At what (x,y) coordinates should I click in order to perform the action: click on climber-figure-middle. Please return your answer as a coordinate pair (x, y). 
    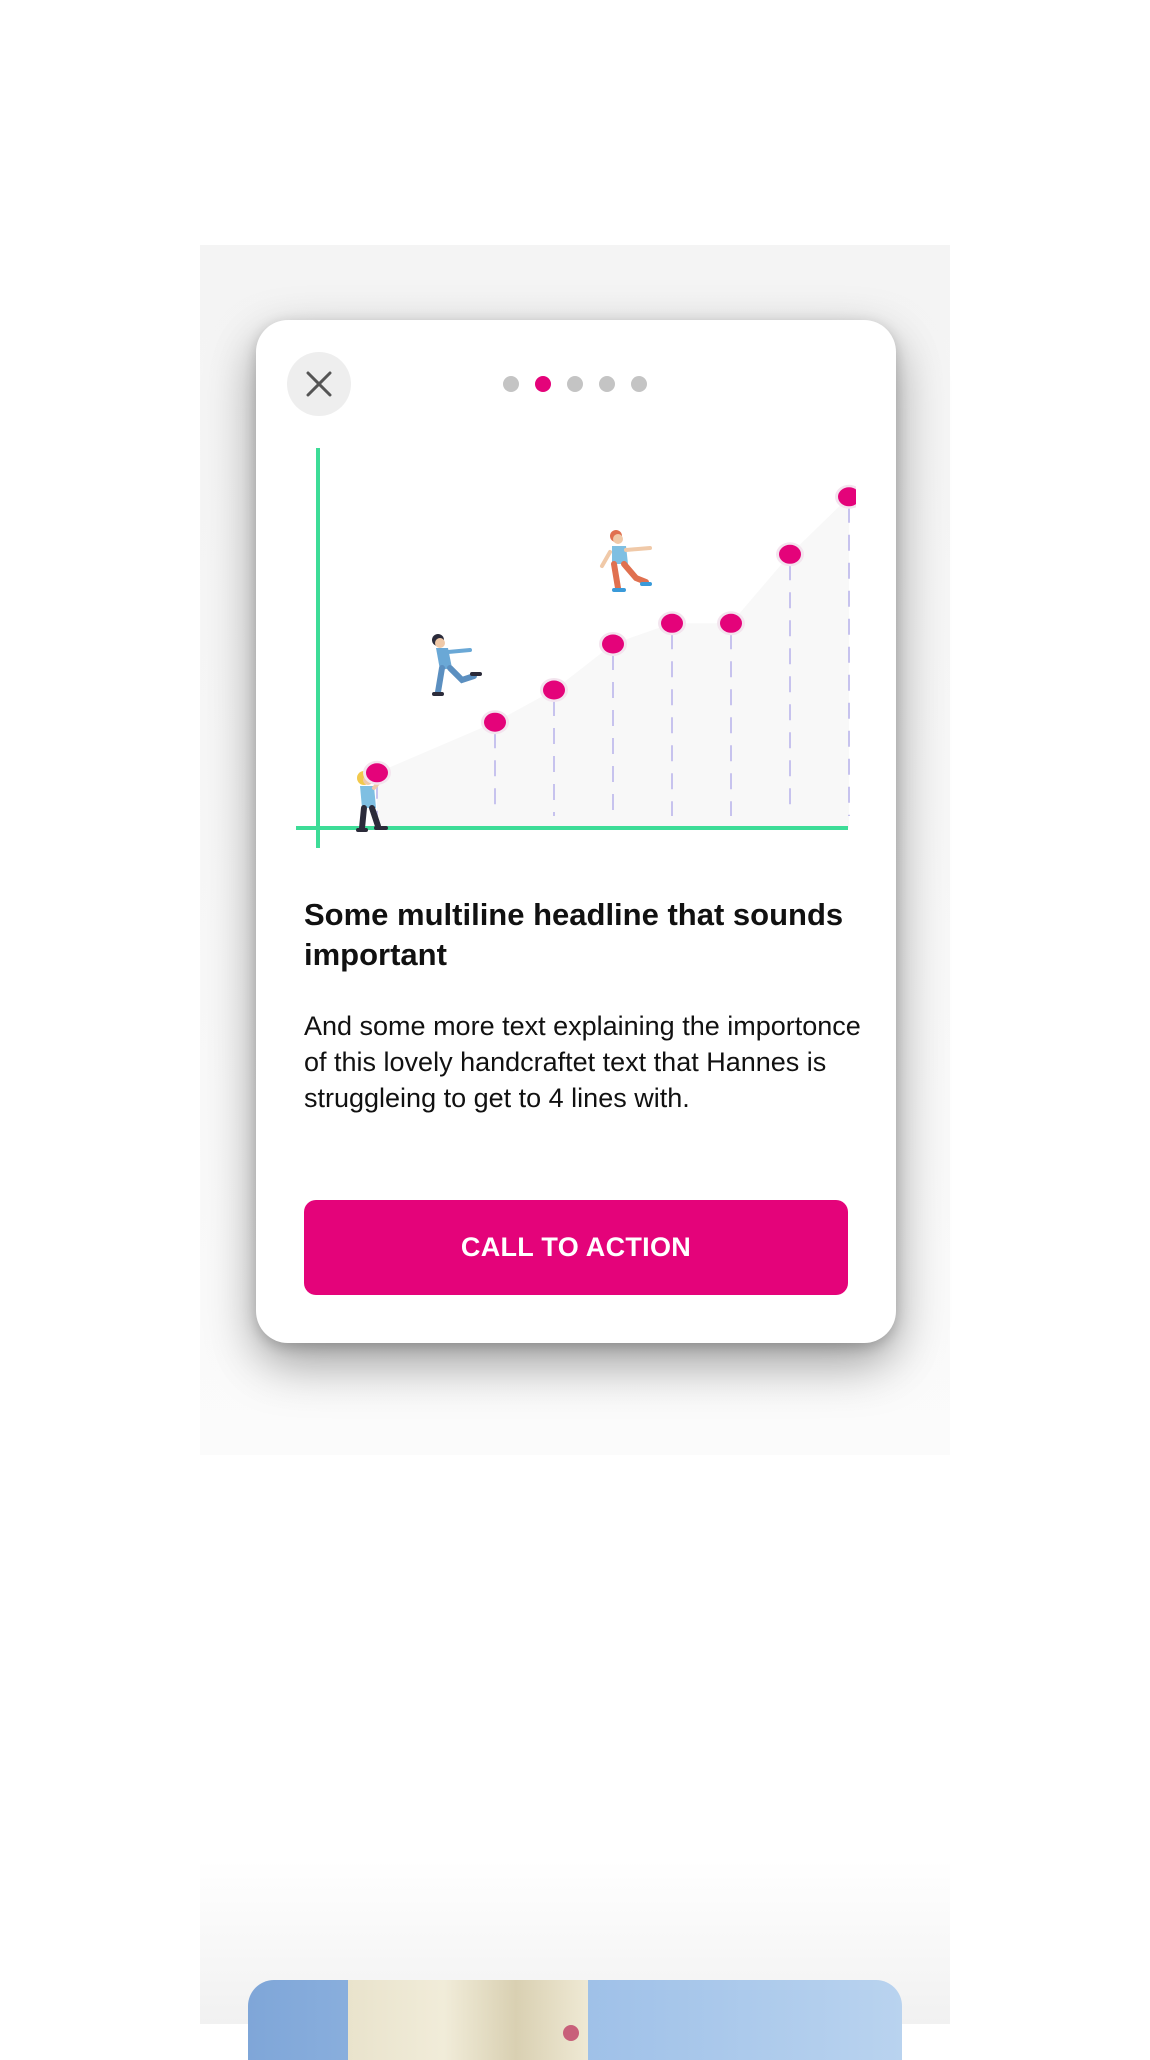
    Looking at the image, I should click on (457, 665).